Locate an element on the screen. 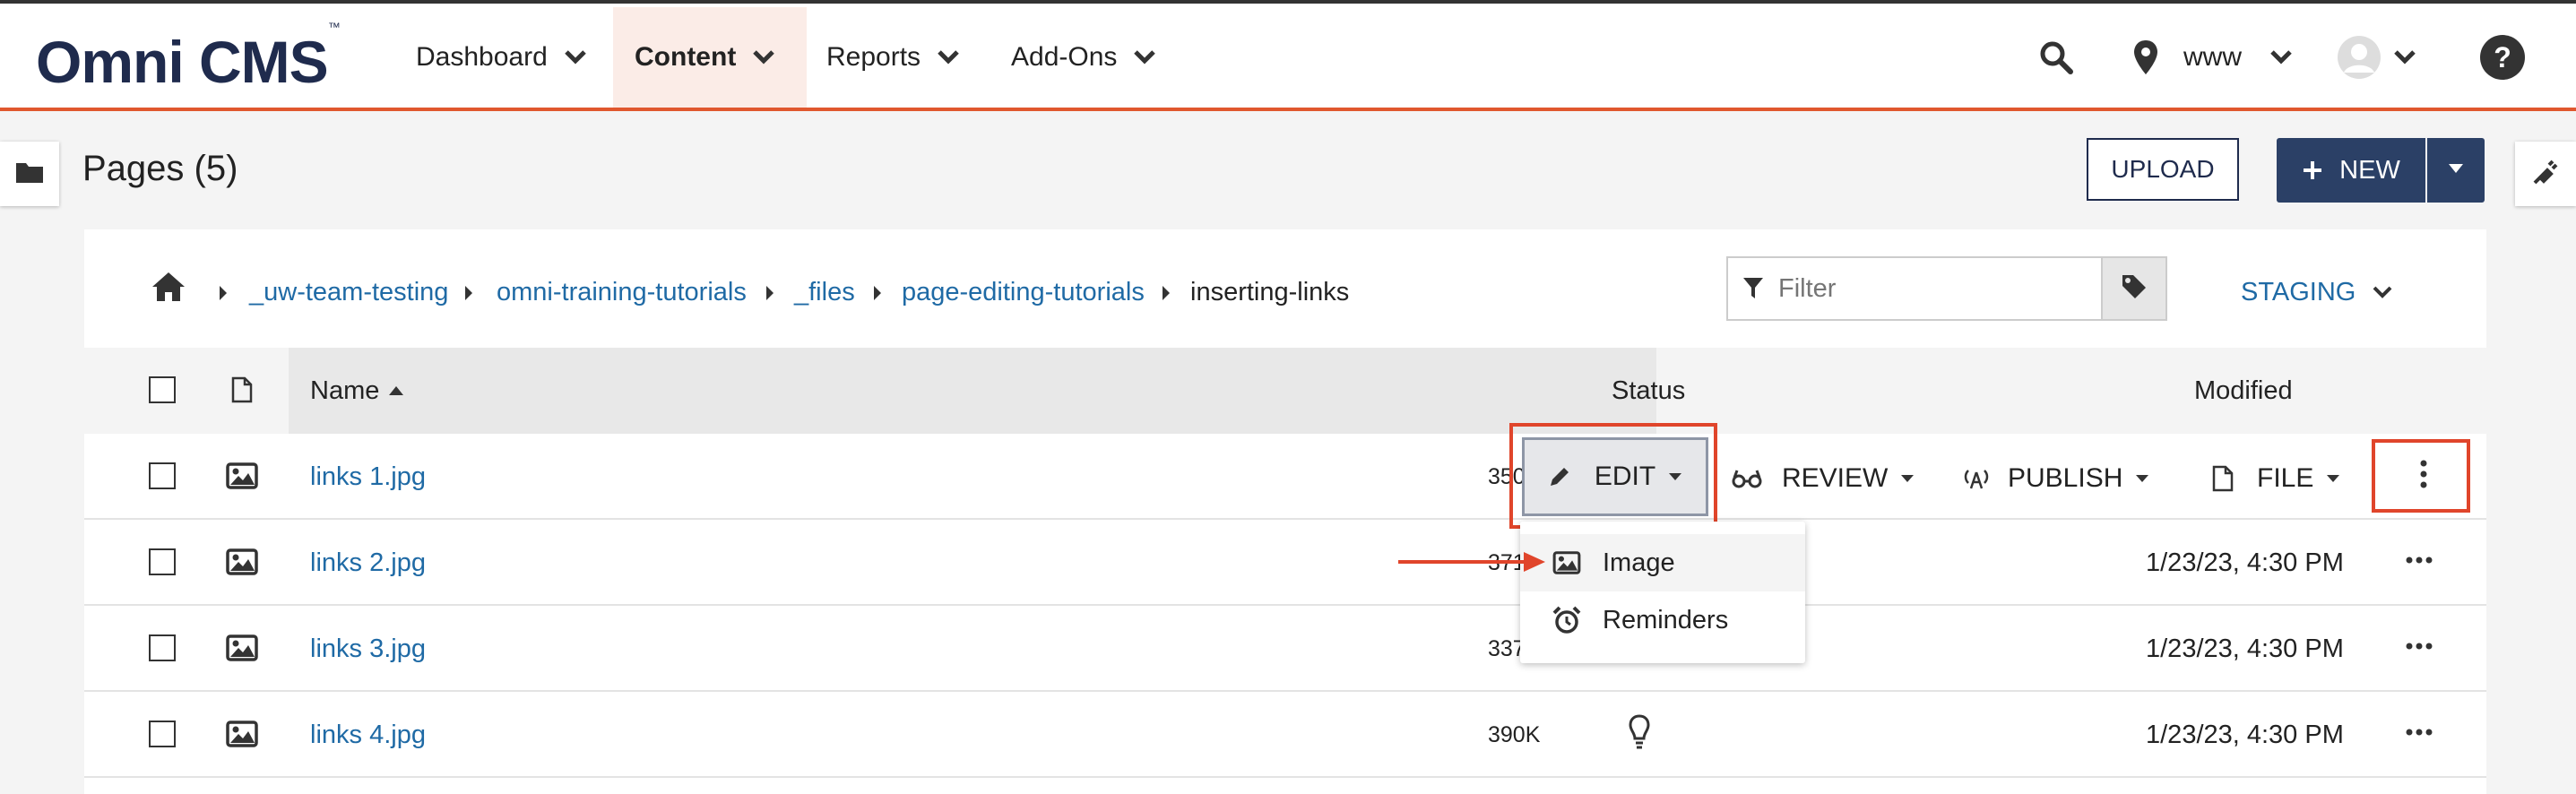 Image resolution: width=2576 pixels, height=794 pixels. table-row: links 2.jpg 371 1/23/23, 4:30 PM is located at coordinates (1285, 563).